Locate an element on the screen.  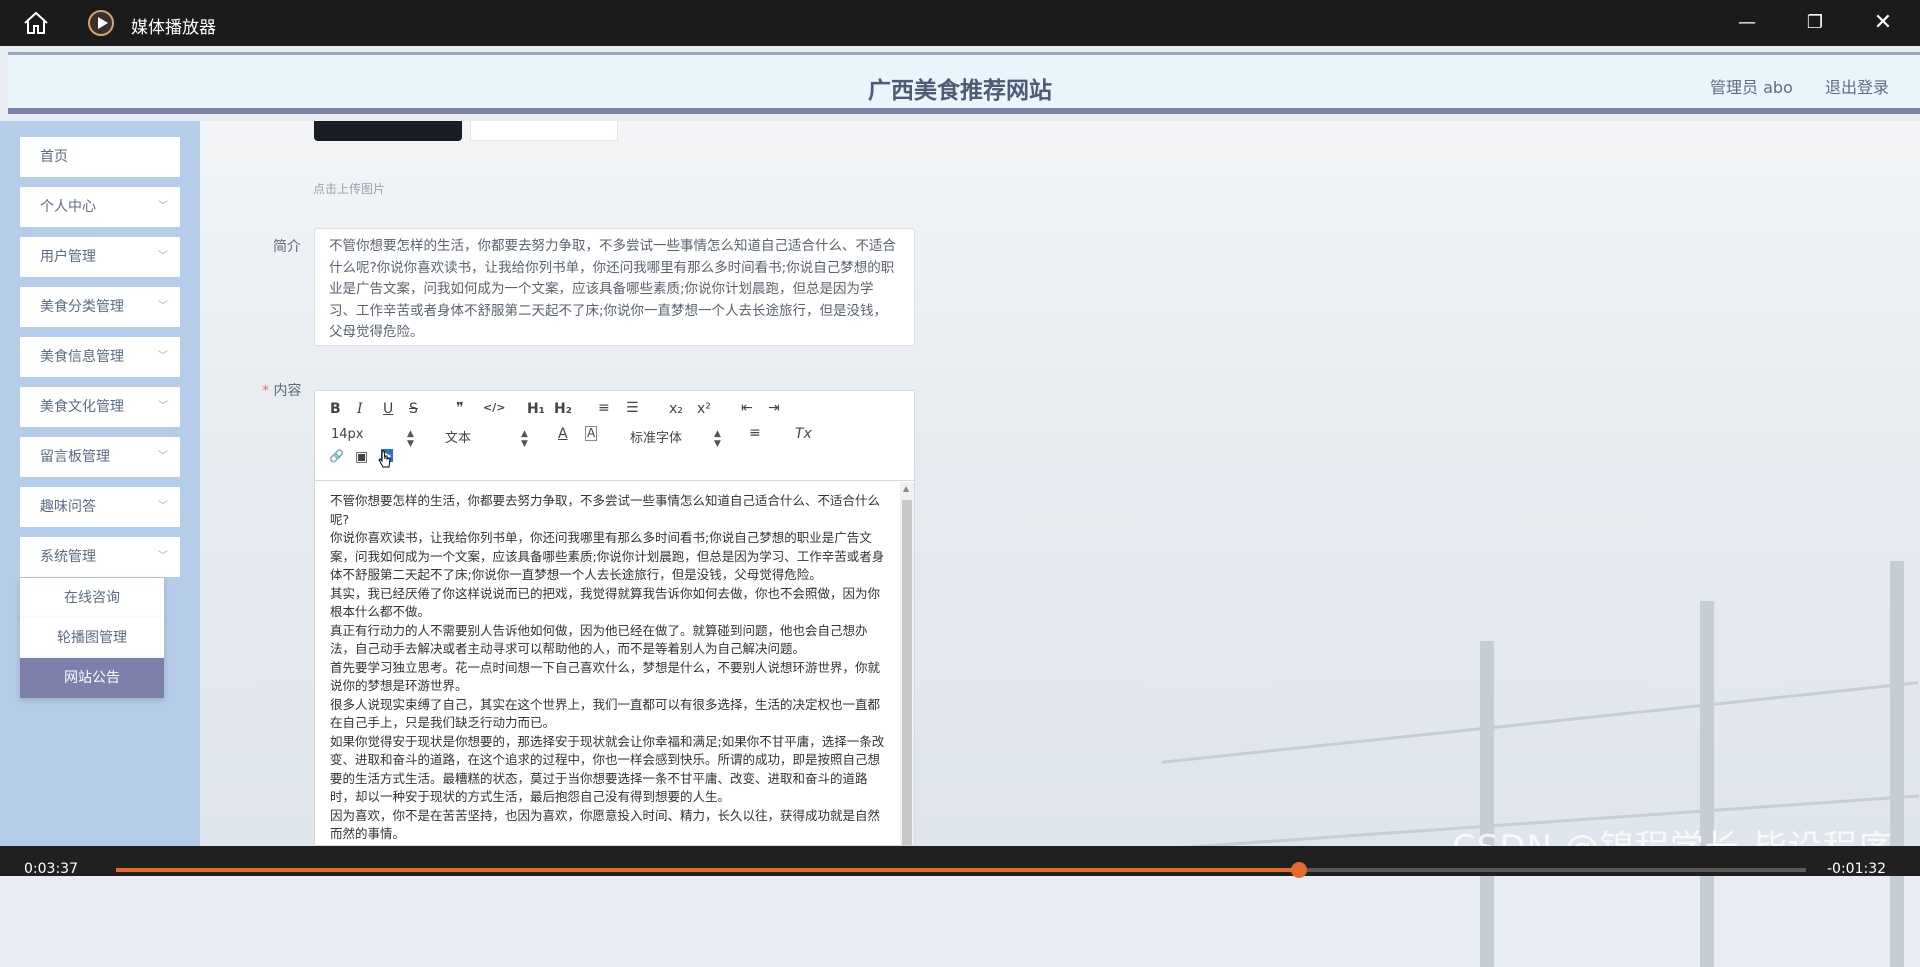
font-family-value: 标准字体 is located at coordinates (656, 438).